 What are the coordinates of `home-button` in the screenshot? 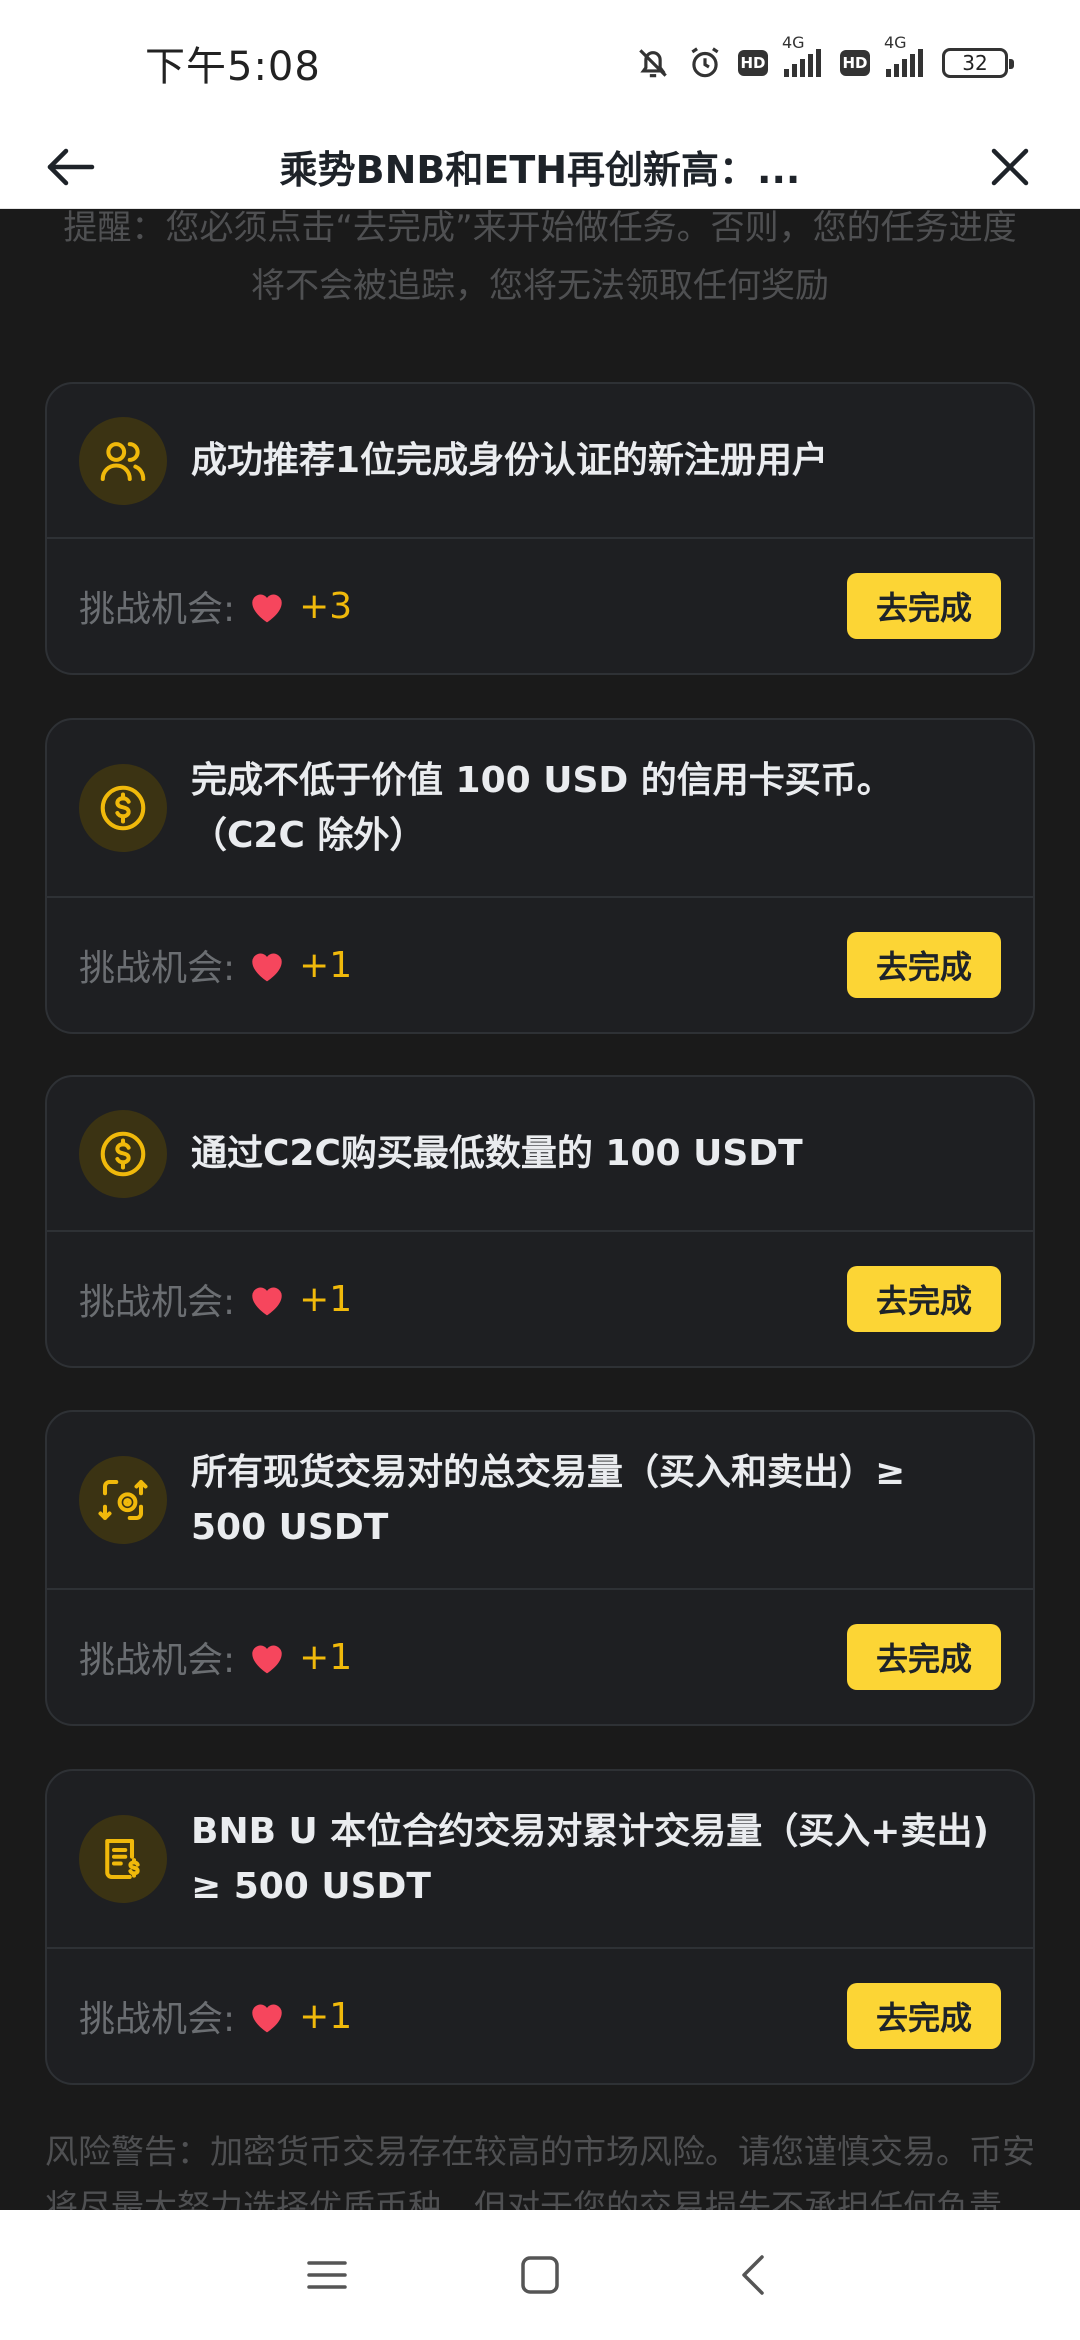 It's located at (540, 2275).